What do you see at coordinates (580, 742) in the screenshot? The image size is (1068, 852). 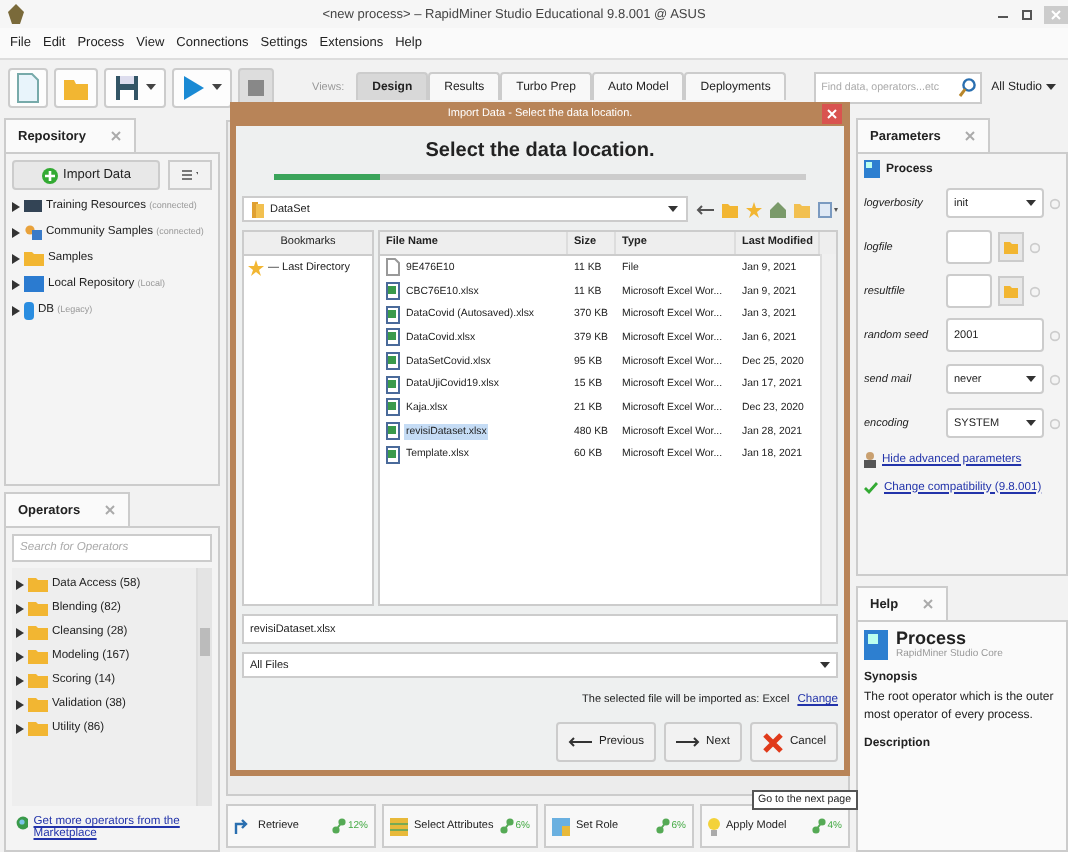 I see `left-arrow-icon` at bounding box center [580, 742].